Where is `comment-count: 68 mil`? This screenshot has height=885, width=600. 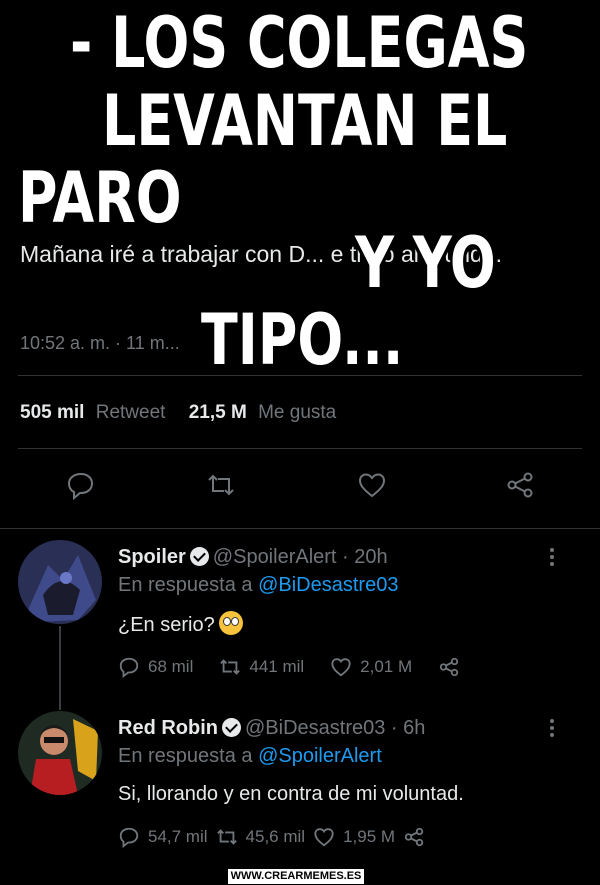 comment-count: 68 mil is located at coordinates (171, 666).